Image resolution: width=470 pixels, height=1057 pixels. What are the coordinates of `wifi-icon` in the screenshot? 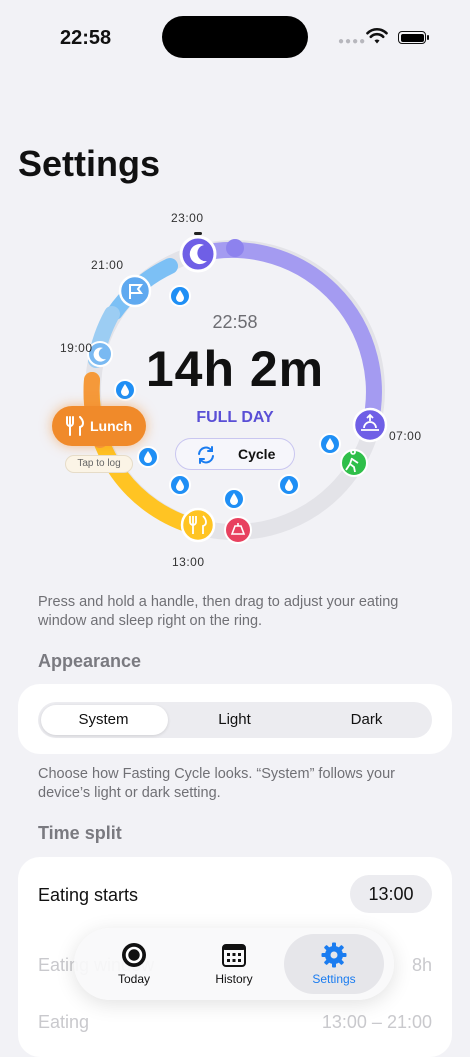 It's located at (377, 36).